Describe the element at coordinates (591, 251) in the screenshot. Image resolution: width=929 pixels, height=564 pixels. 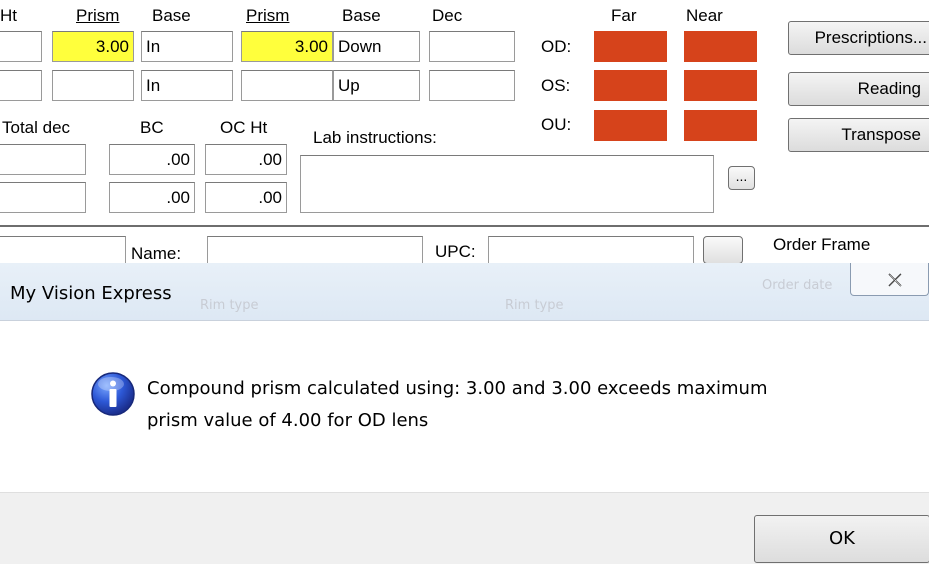
I see `upc-field` at that location.